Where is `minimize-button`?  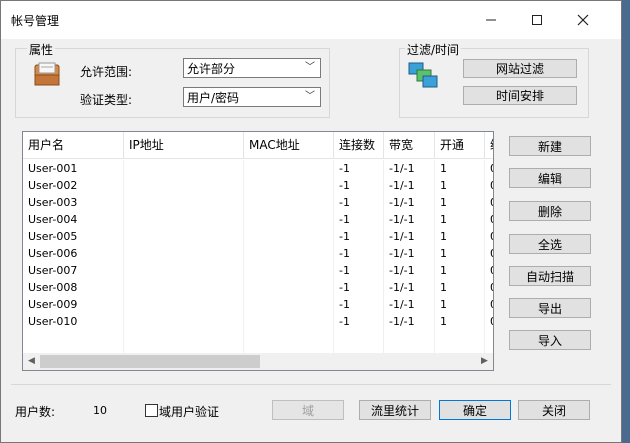 minimize-button is located at coordinates (491, 20).